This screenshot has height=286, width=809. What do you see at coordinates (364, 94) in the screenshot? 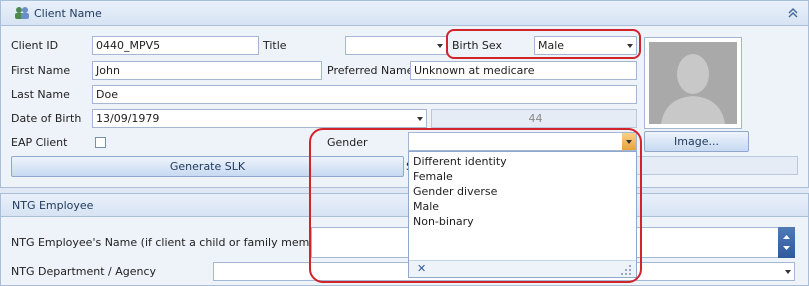
I see `last-name-field: Doe` at bounding box center [364, 94].